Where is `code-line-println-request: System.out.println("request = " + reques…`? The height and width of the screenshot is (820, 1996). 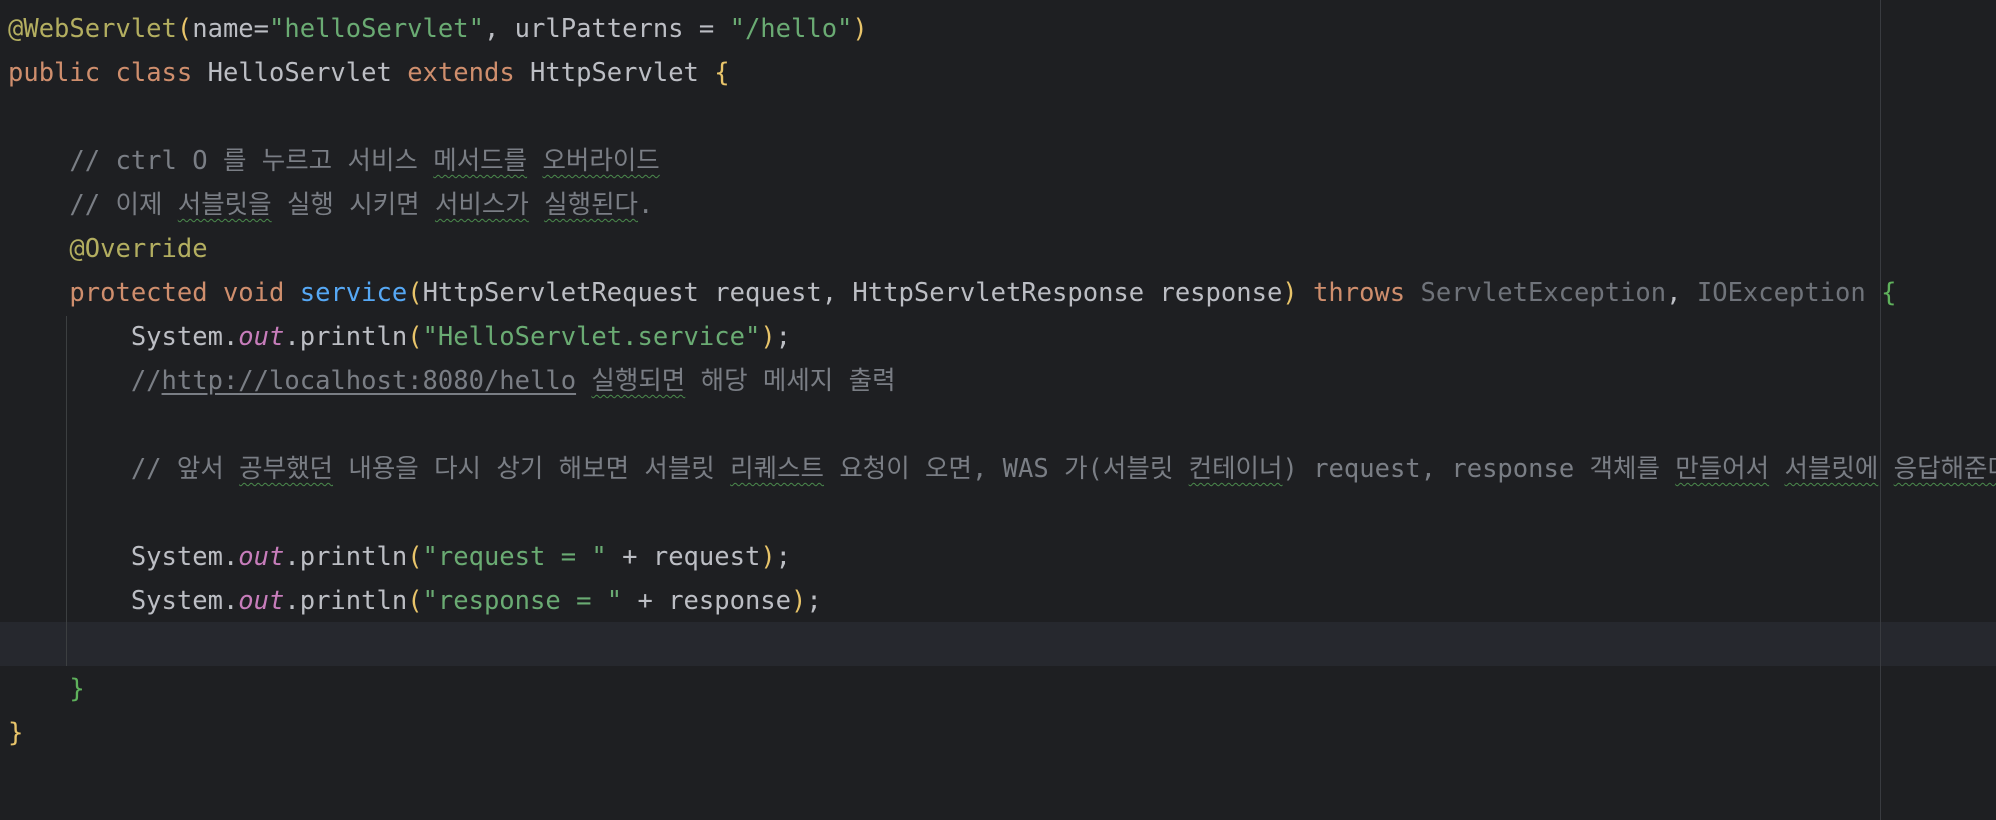 code-line-println-request: System.out.println("request = " + reques… is located at coordinates (399, 557).